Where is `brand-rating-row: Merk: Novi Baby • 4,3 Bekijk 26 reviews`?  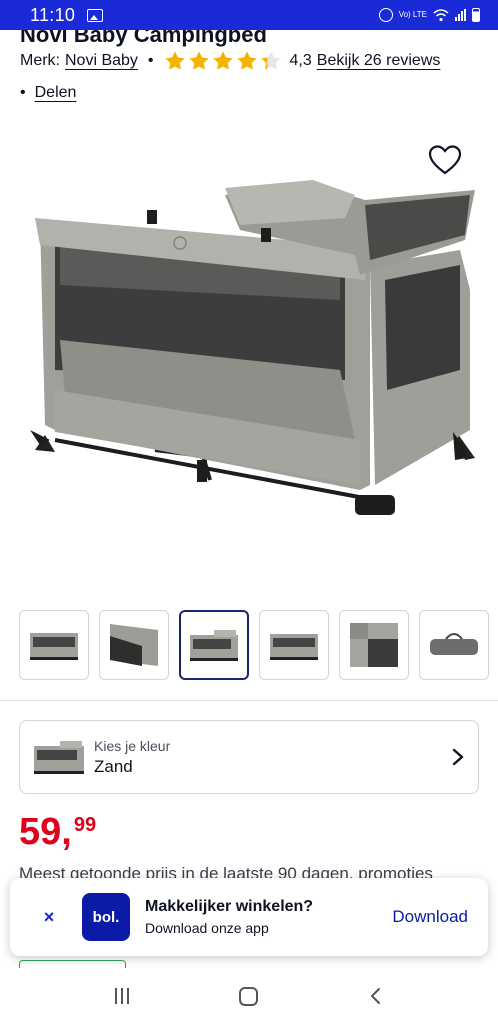
brand-rating-row: Merk: Novi Baby • 4,3 Bekijk 26 reviews is located at coordinates (230, 61).